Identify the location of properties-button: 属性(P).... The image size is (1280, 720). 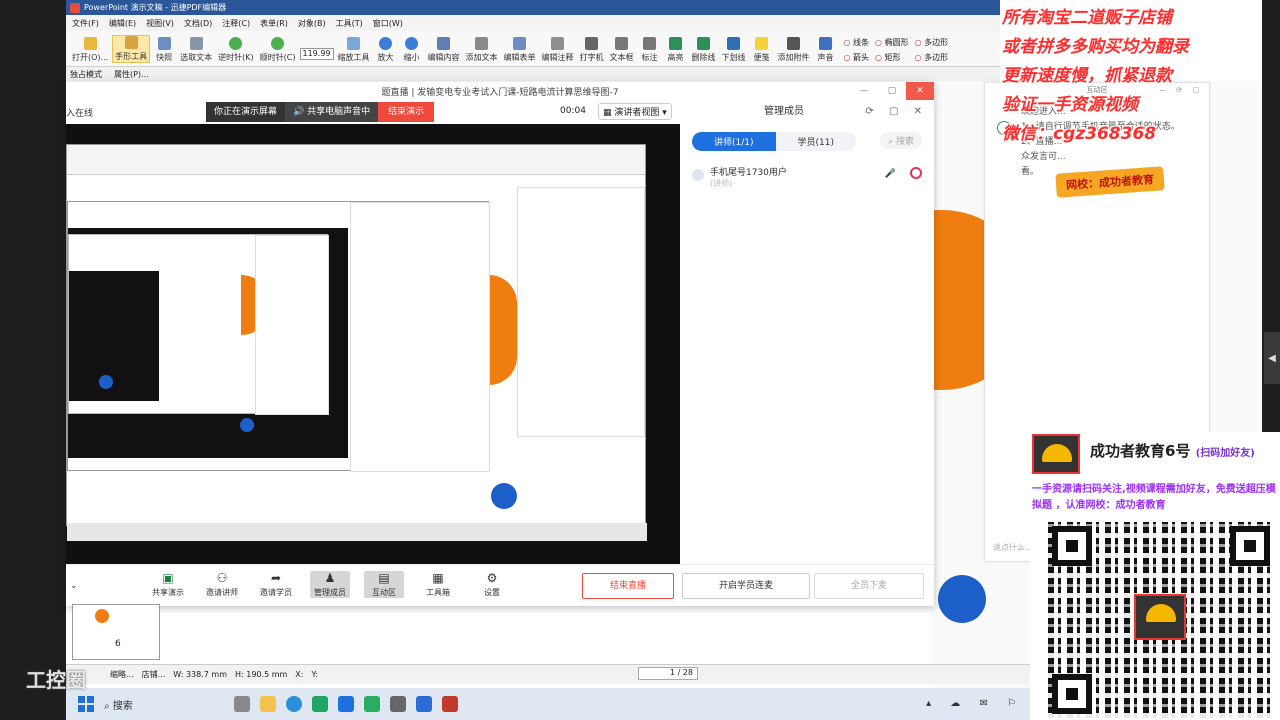
(131, 74).